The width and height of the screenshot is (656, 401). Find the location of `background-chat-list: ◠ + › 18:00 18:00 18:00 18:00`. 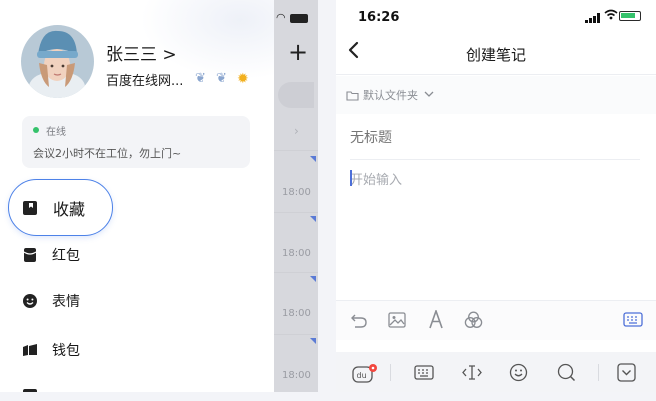

background-chat-list: ◠ + › 18:00 18:00 18:00 18:00 is located at coordinates (296, 196).